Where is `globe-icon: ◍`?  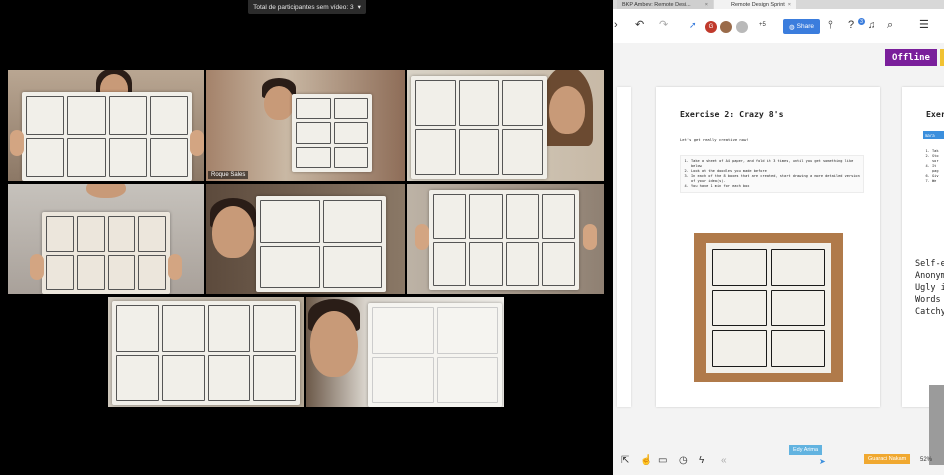 globe-icon: ◍ is located at coordinates (791, 27).